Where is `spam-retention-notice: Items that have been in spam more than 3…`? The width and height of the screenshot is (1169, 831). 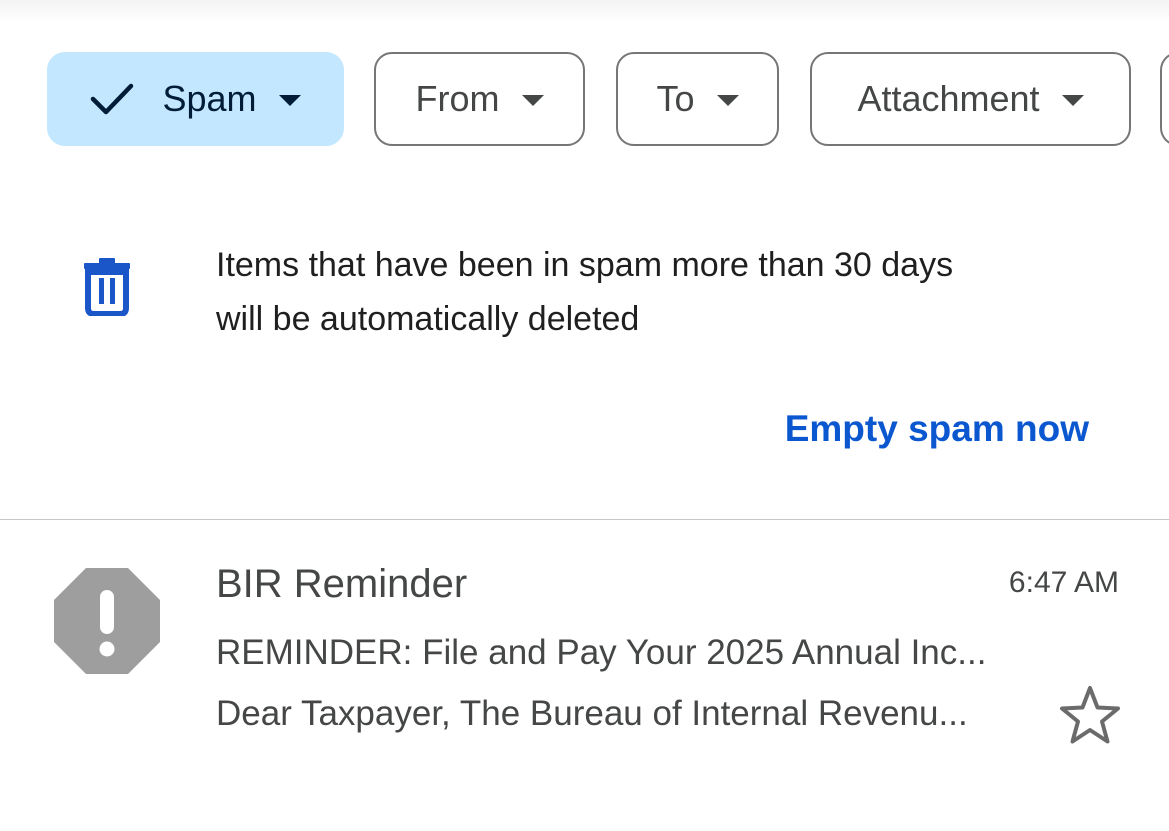 spam-retention-notice: Items that have been in spam more than 3… is located at coordinates (656, 292).